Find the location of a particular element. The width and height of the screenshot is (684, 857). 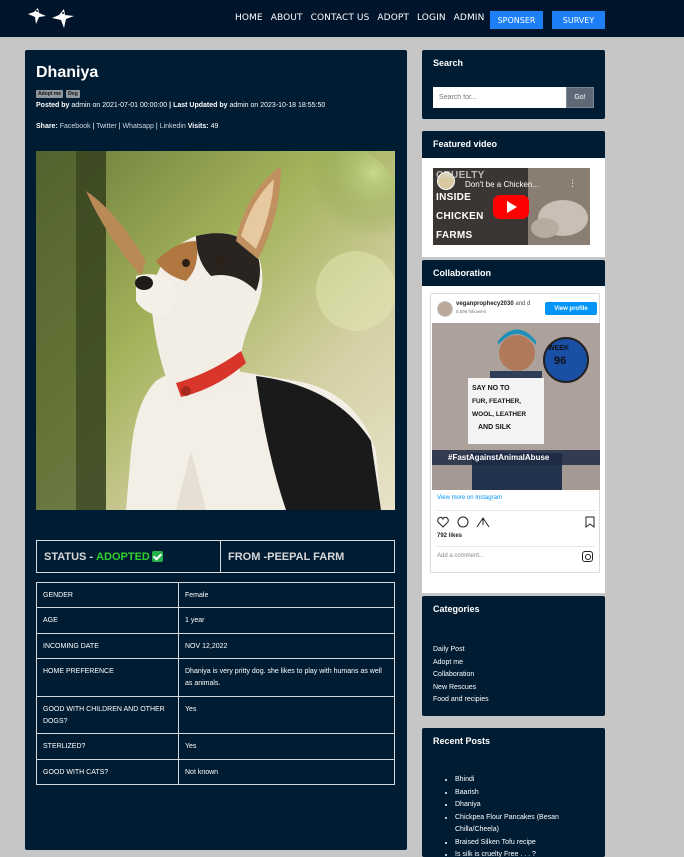

search-go-button: Go! is located at coordinates (580, 97).